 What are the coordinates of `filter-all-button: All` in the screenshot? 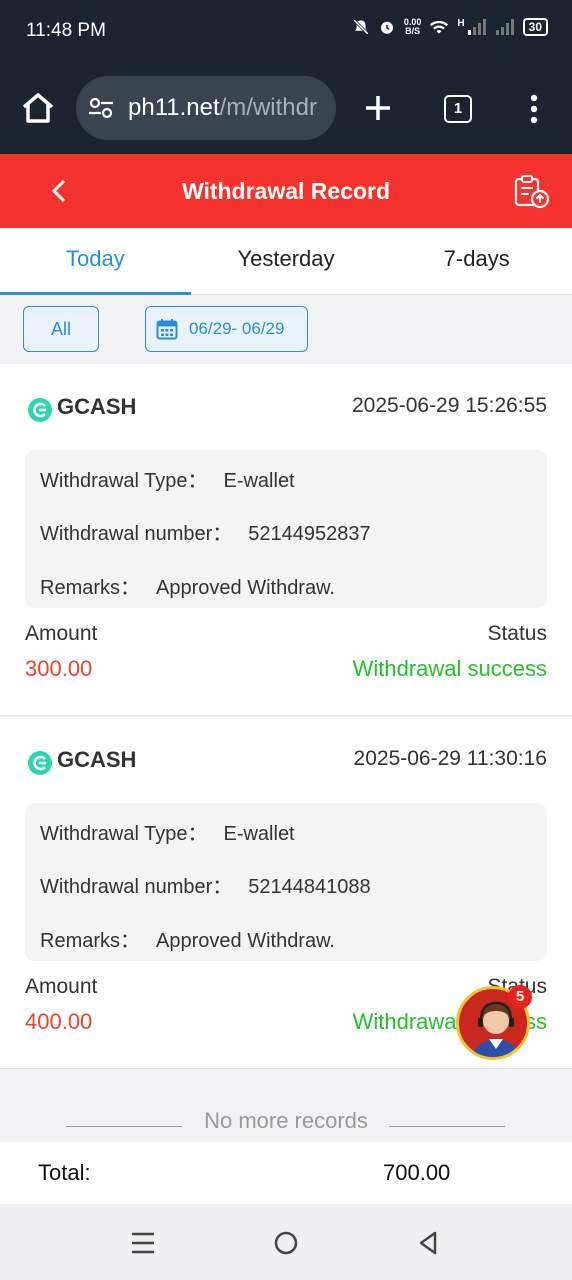 It's located at (61, 329).